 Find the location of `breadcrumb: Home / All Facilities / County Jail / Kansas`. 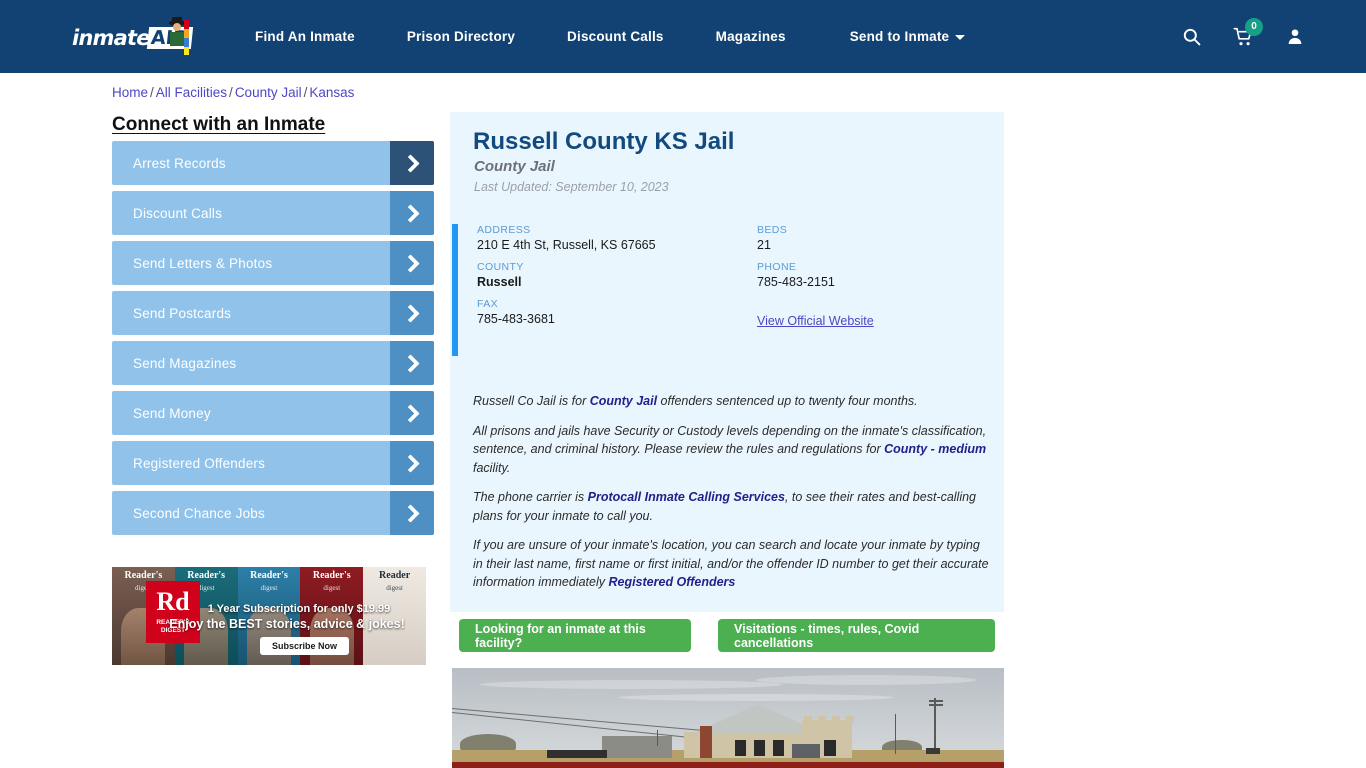

breadcrumb: Home / All Facilities / County Jail / Kansas is located at coordinates (233, 92).